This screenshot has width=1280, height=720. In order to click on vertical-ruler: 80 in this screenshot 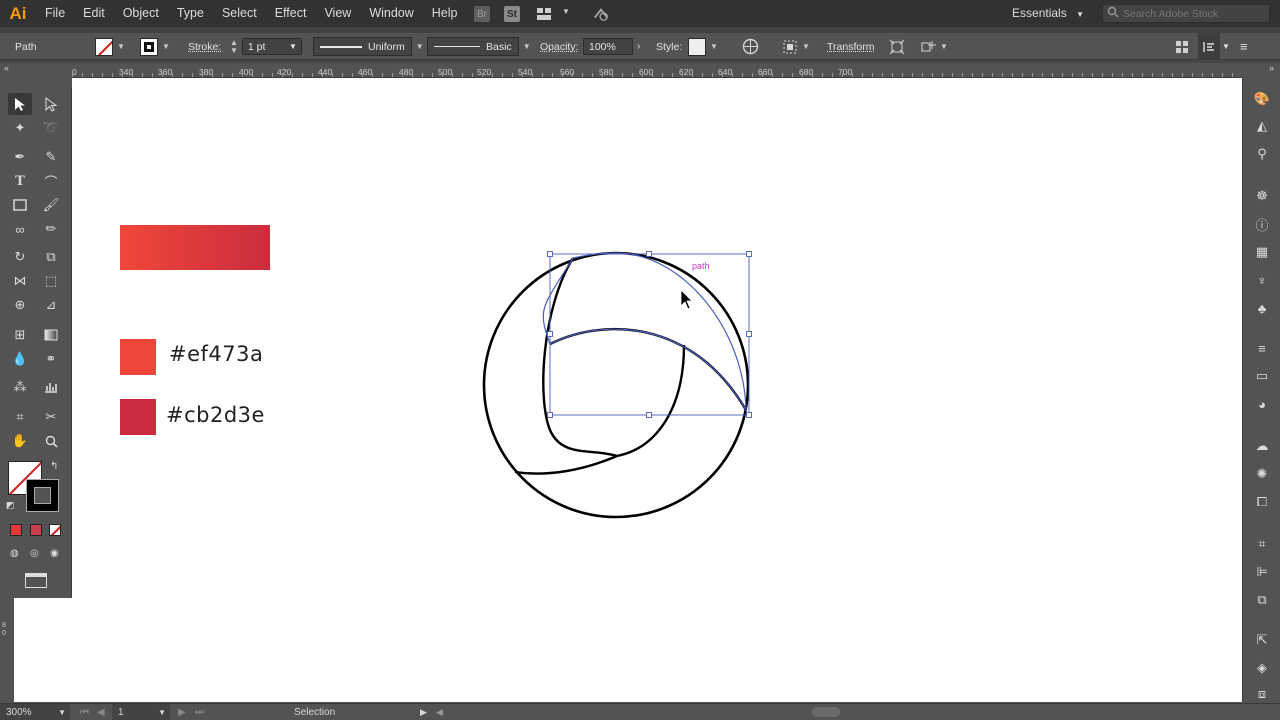, I will do `click(7, 650)`.